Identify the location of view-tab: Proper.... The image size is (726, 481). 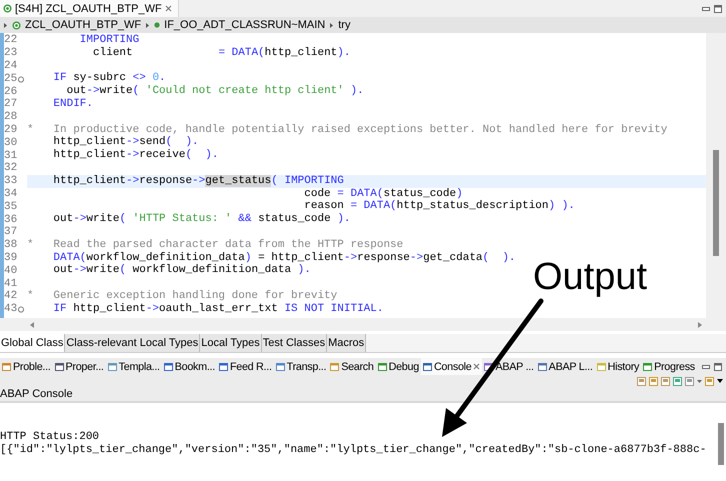
(79, 366).